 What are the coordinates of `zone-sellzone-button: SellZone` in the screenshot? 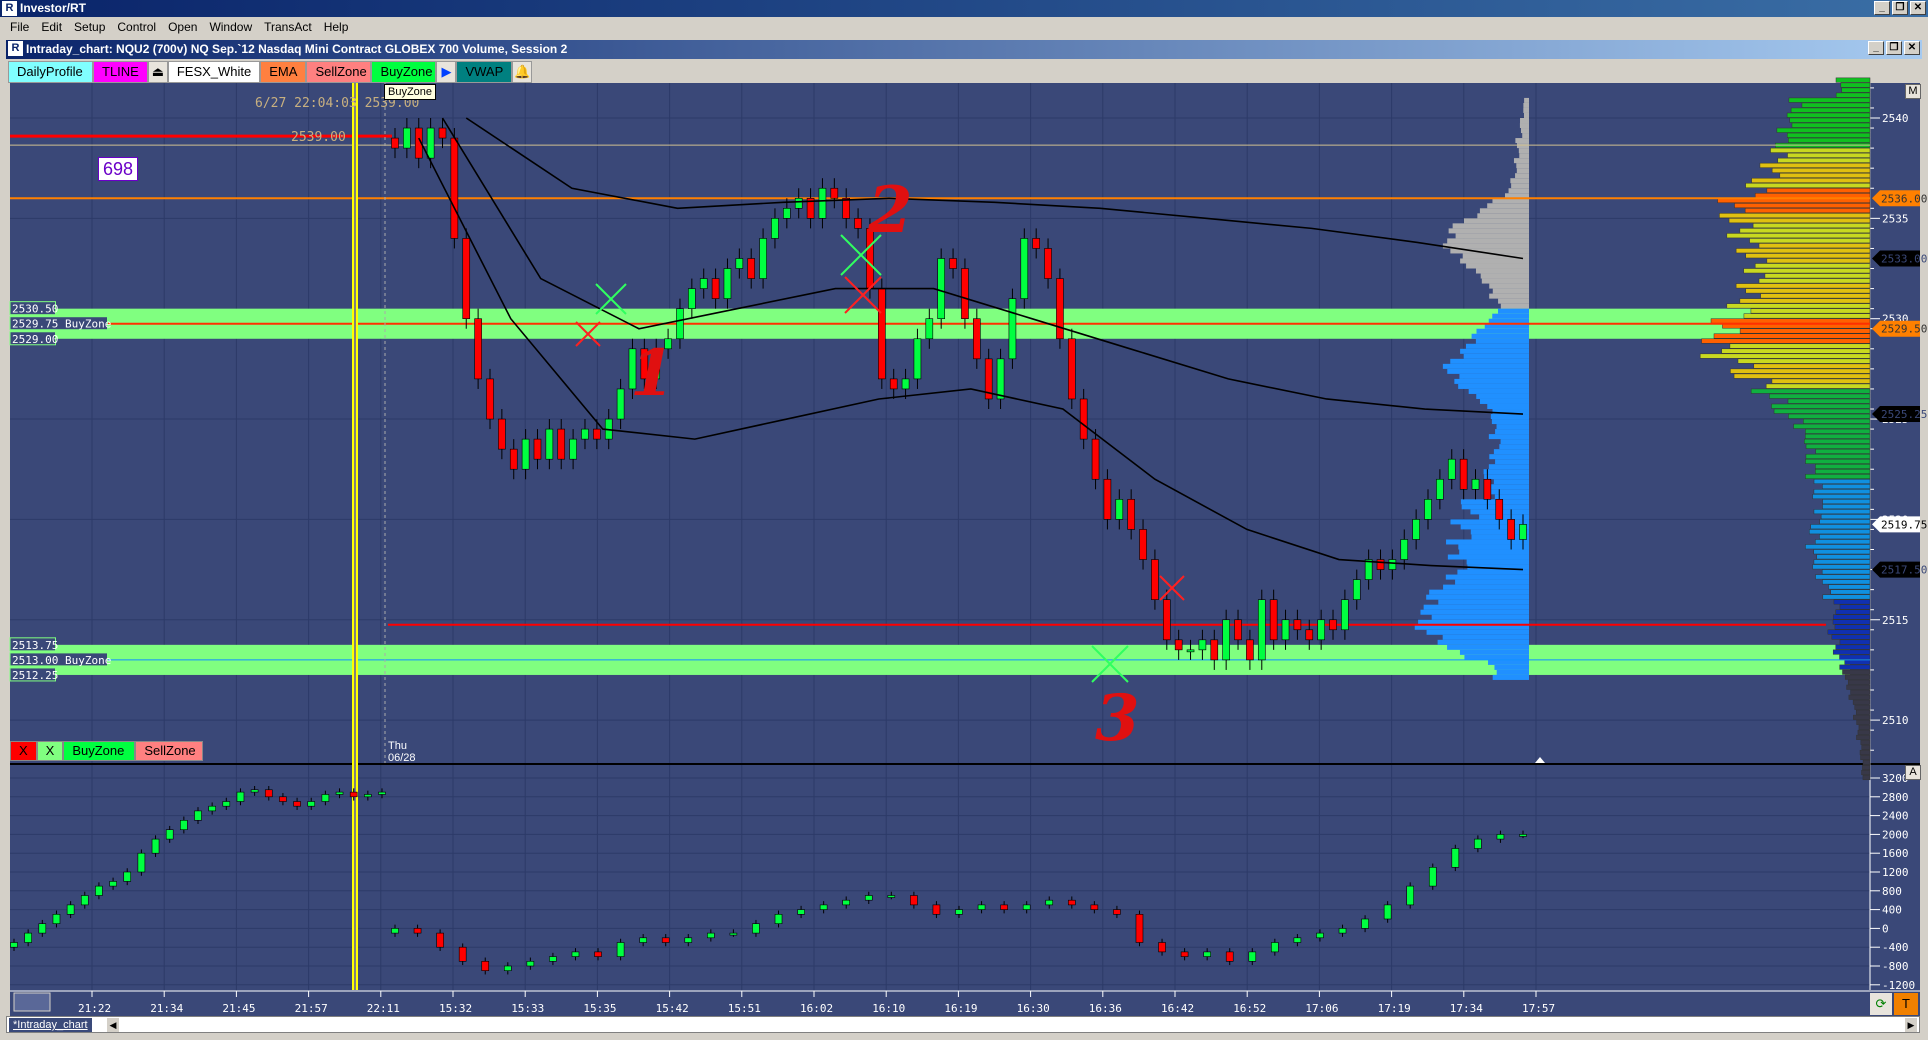 It's located at (169, 751).